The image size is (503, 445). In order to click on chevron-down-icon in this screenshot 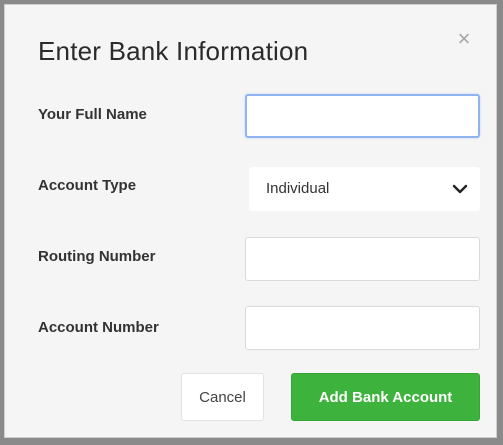, I will do `click(460, 189)`.